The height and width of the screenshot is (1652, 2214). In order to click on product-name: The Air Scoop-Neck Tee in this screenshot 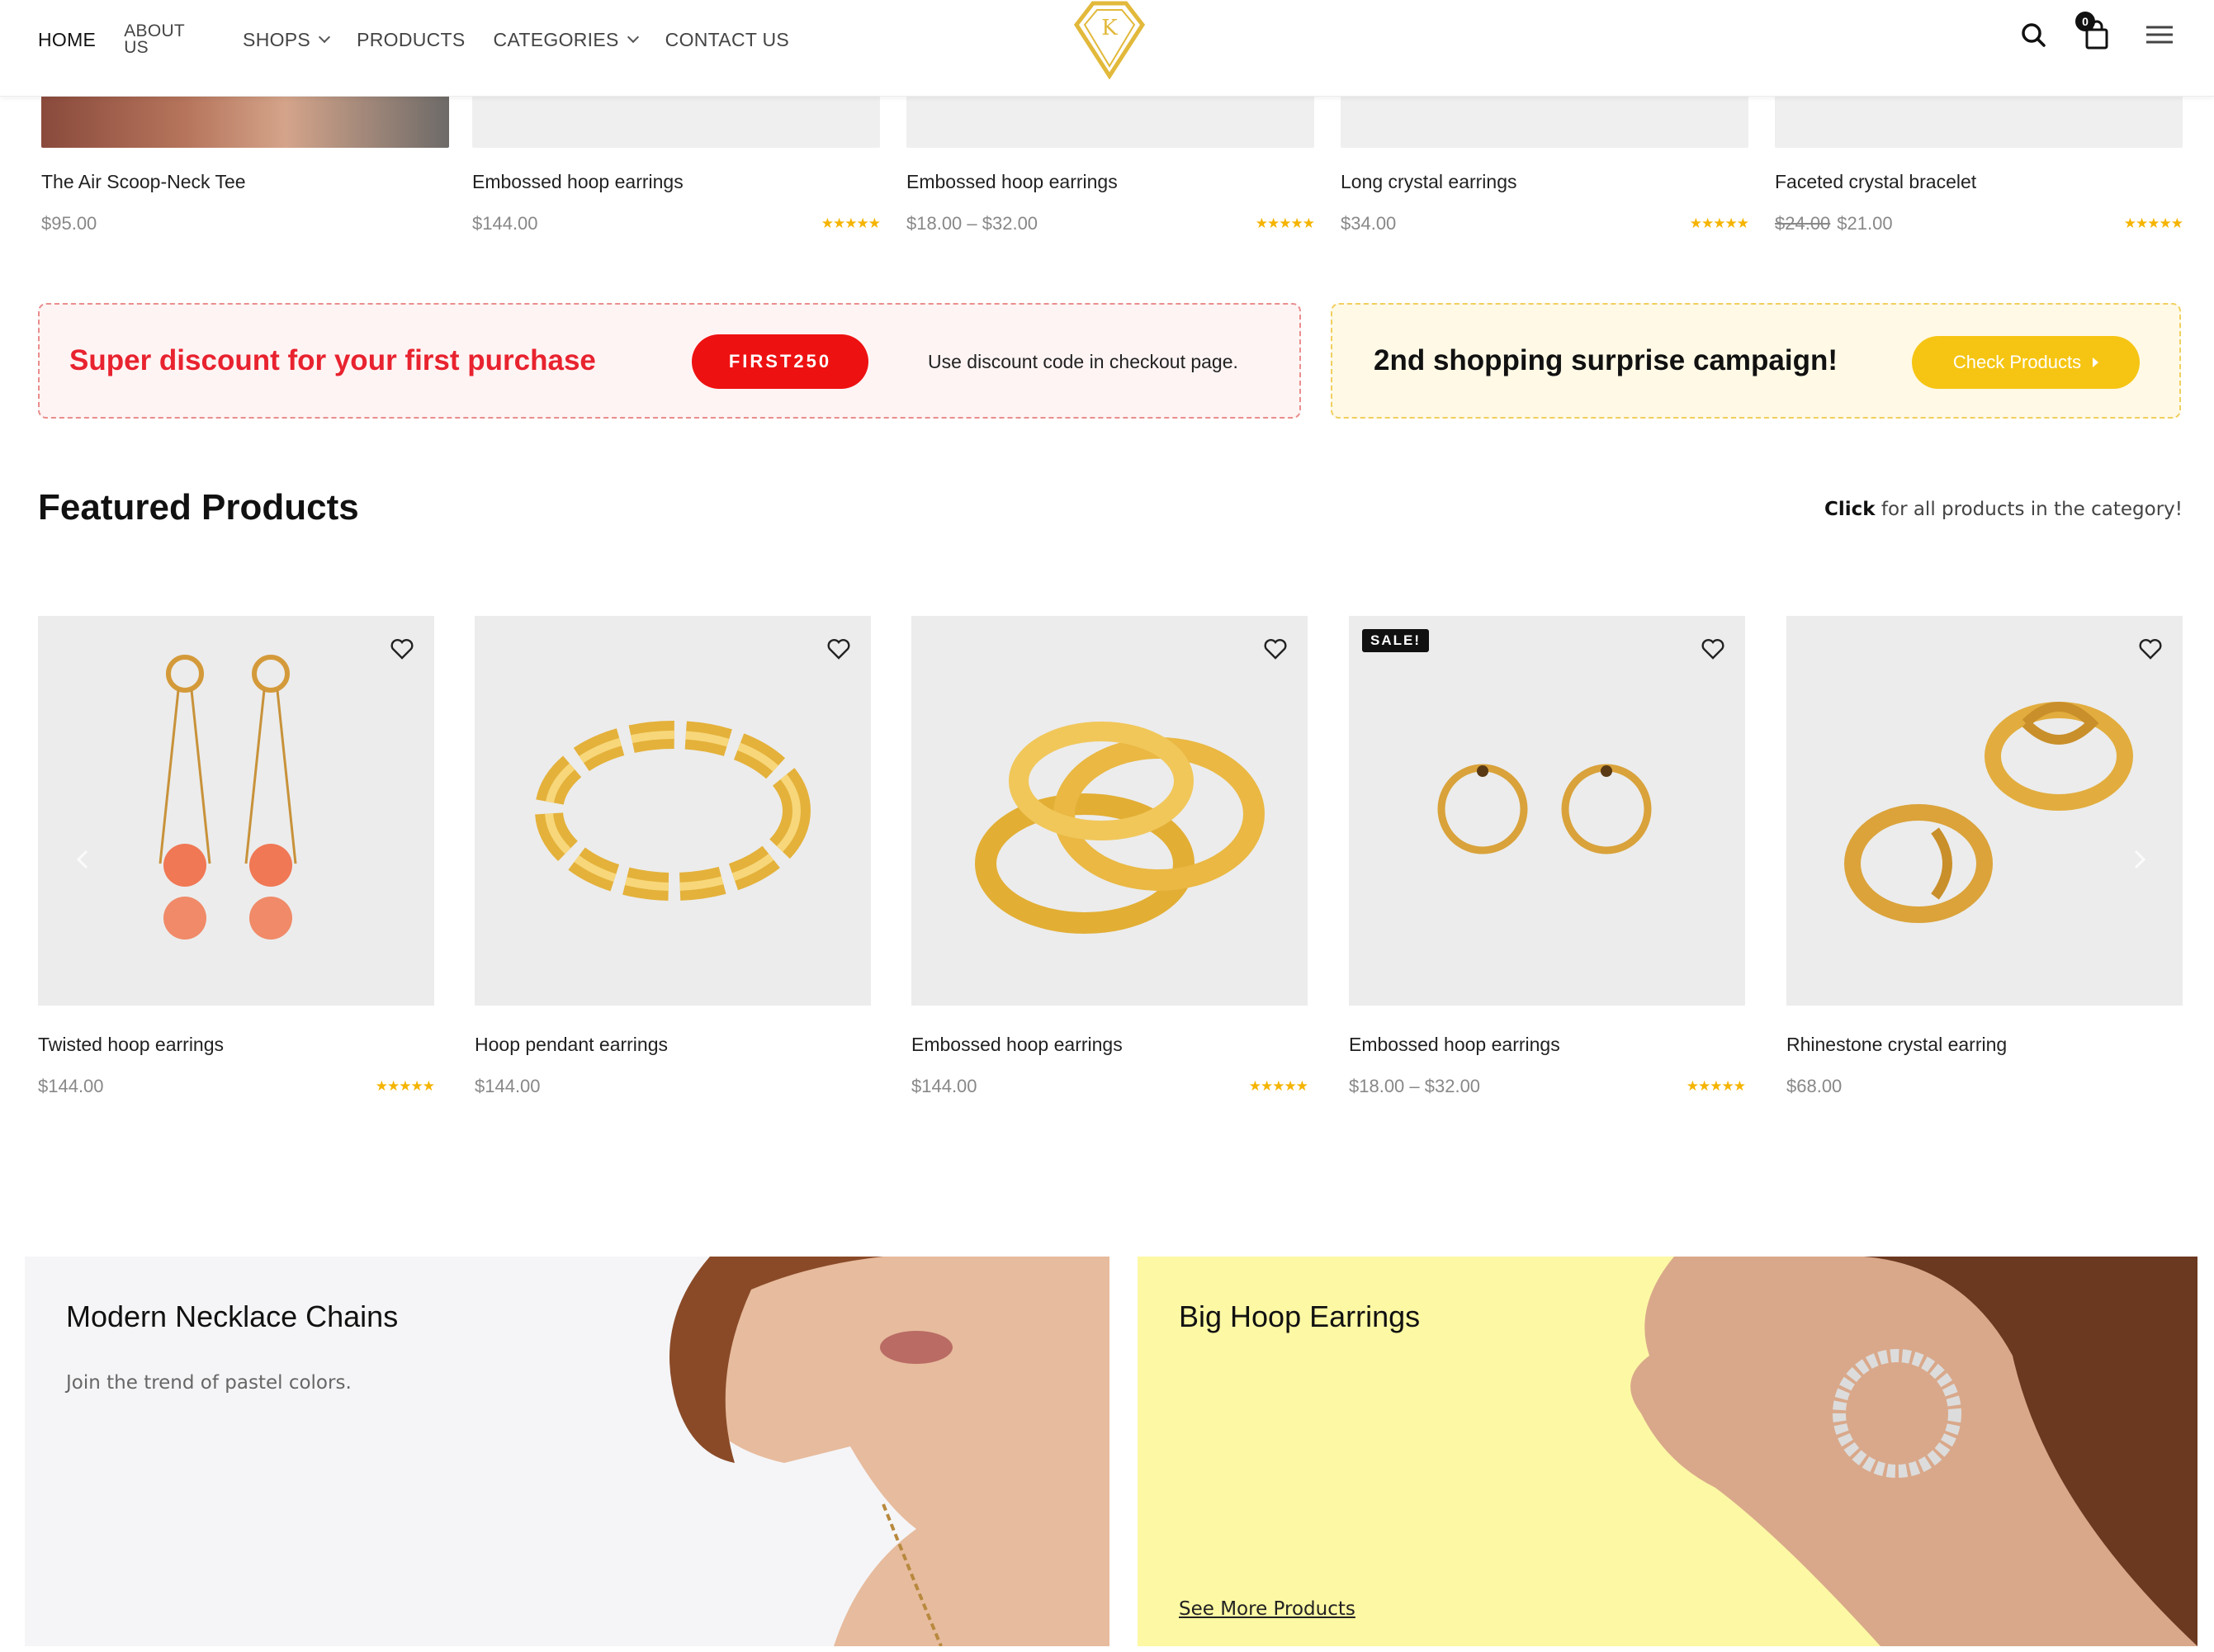, I will do `click(245, 182)`.